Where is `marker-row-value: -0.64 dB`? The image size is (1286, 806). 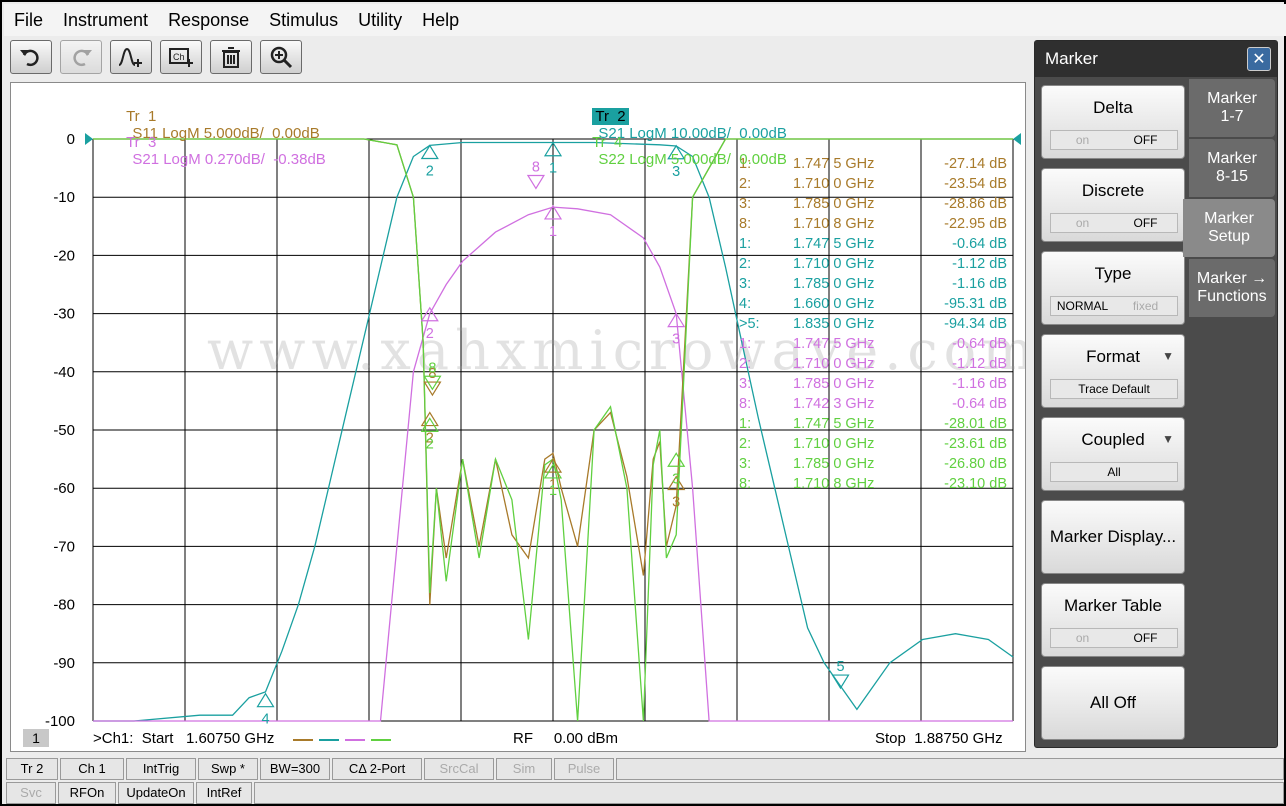 marker-row-value: -0.64 dB is located at coordinates (979, 344).